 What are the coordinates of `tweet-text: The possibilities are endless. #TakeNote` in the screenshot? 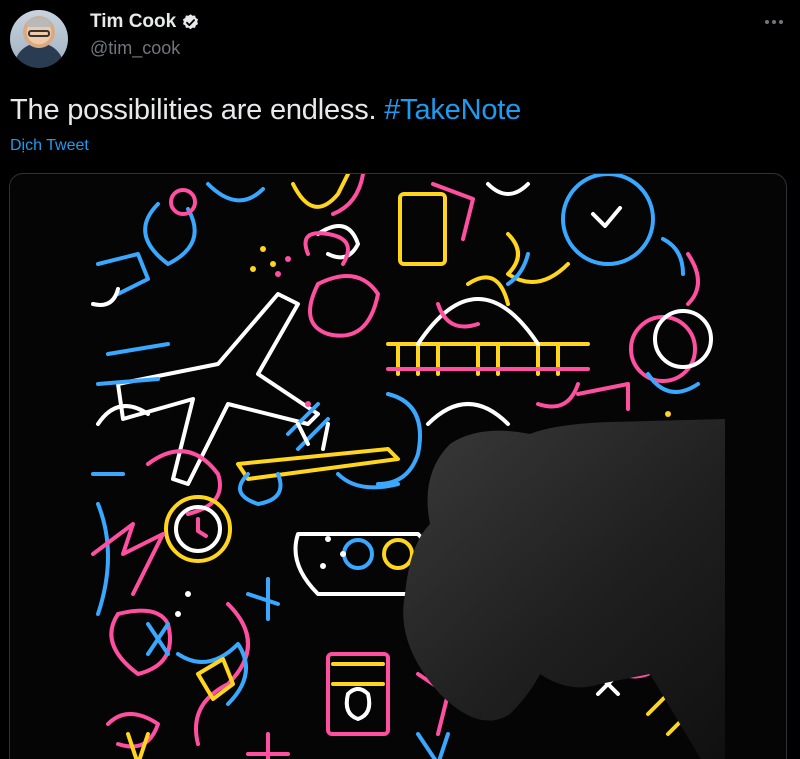 It's located at (265, 110).